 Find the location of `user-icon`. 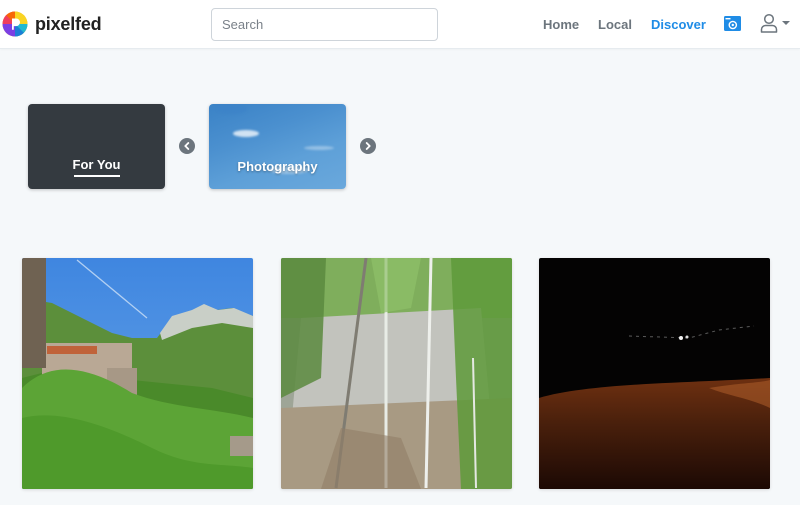

user-icon is located at coordinates (769, 23).